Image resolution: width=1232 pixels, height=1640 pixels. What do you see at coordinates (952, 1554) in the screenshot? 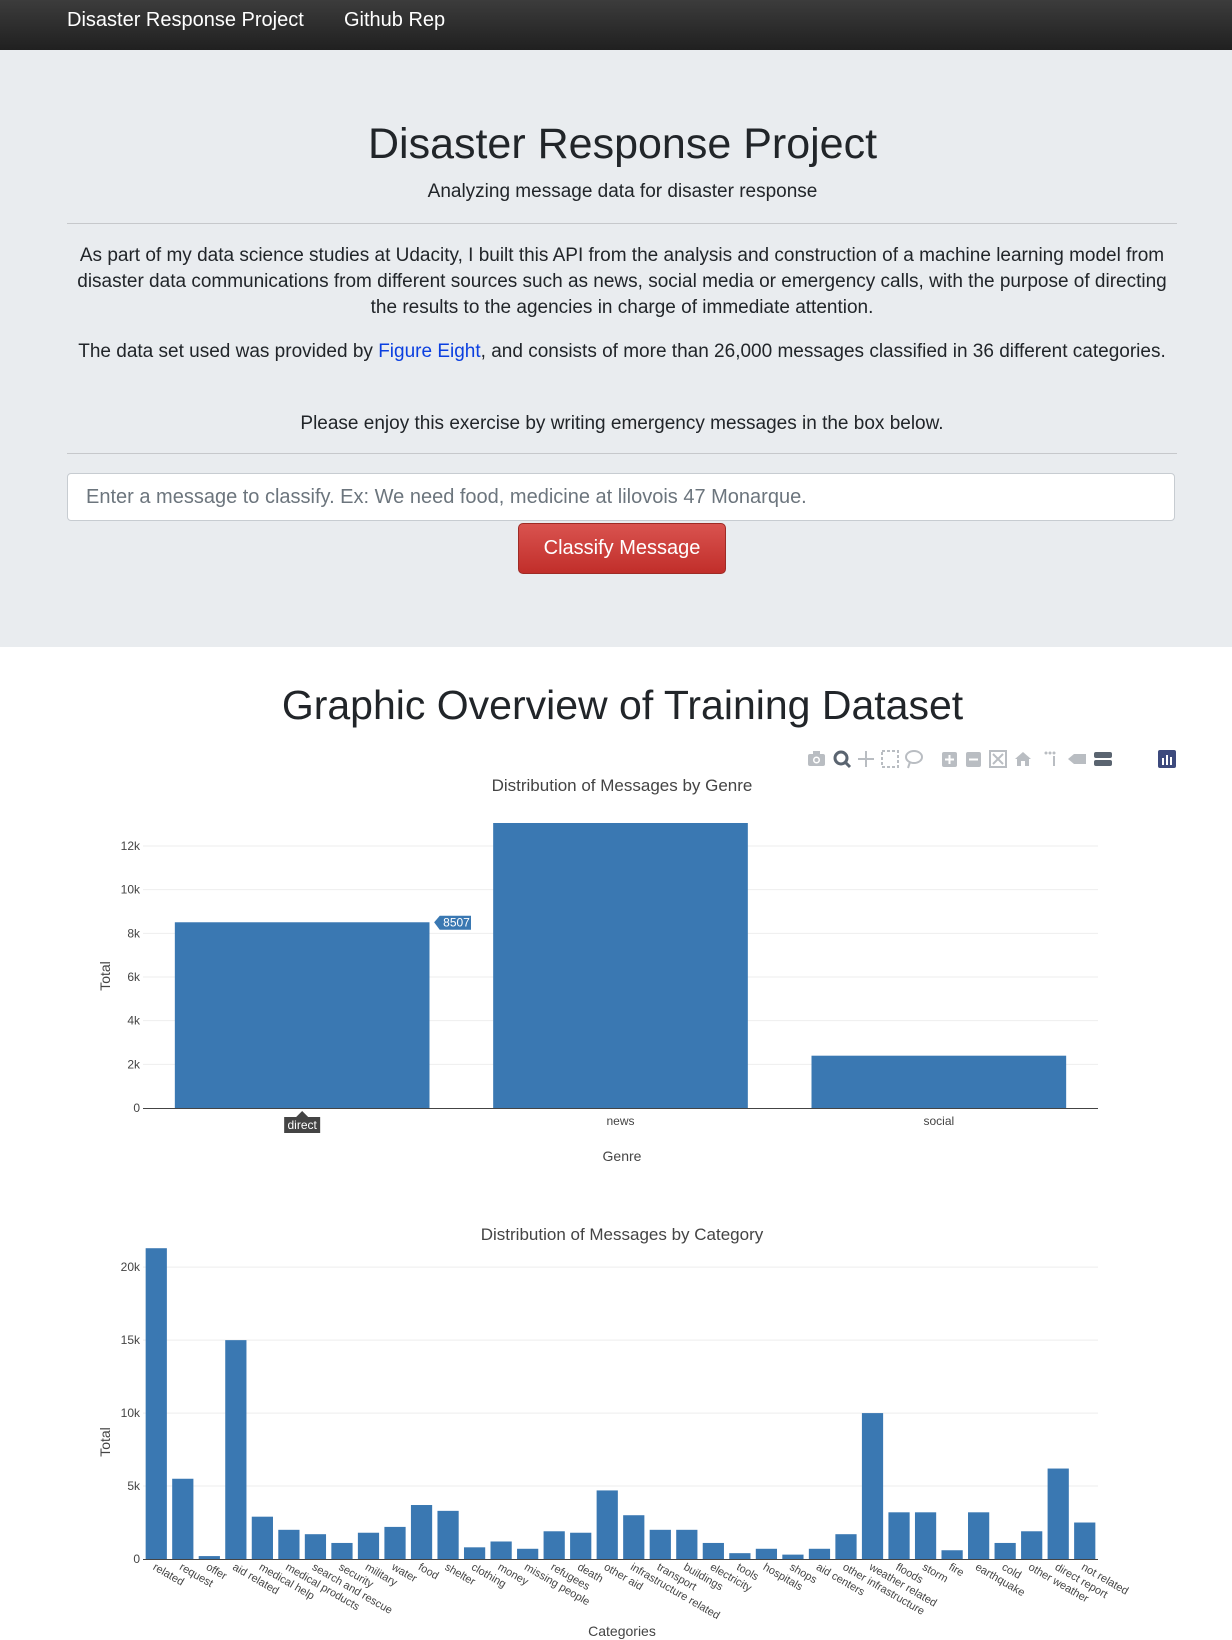
I see `bar-fire` at bounding box center [952, 1554].